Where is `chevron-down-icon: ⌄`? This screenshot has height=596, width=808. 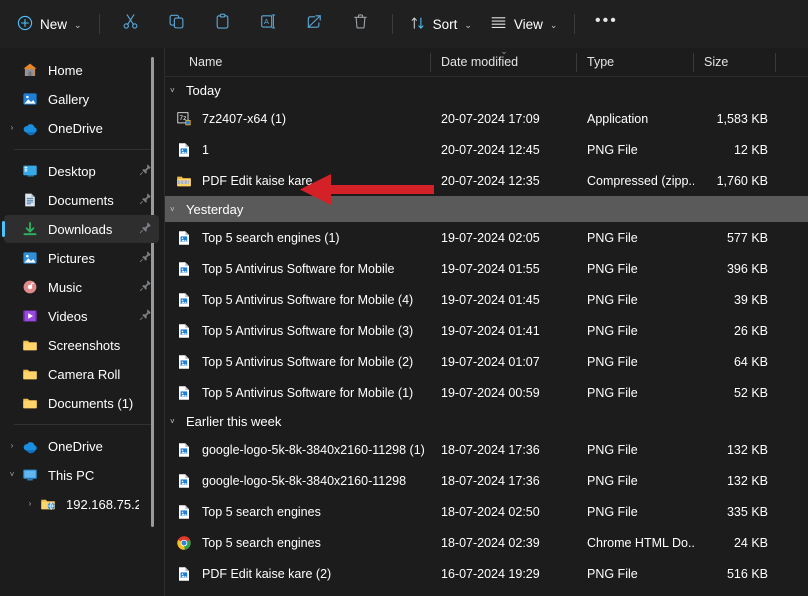 chevron-down-icon: ⌄ is located at coordinates (78, 24).